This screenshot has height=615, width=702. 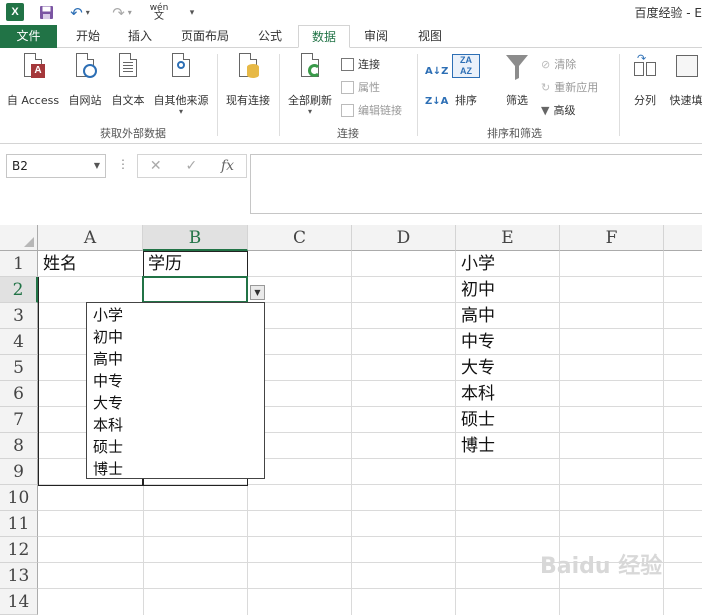 What do you see at coordinates (19, 576) in the screenshot?
I see `row-header: 13` at bounding box center [19, 576].